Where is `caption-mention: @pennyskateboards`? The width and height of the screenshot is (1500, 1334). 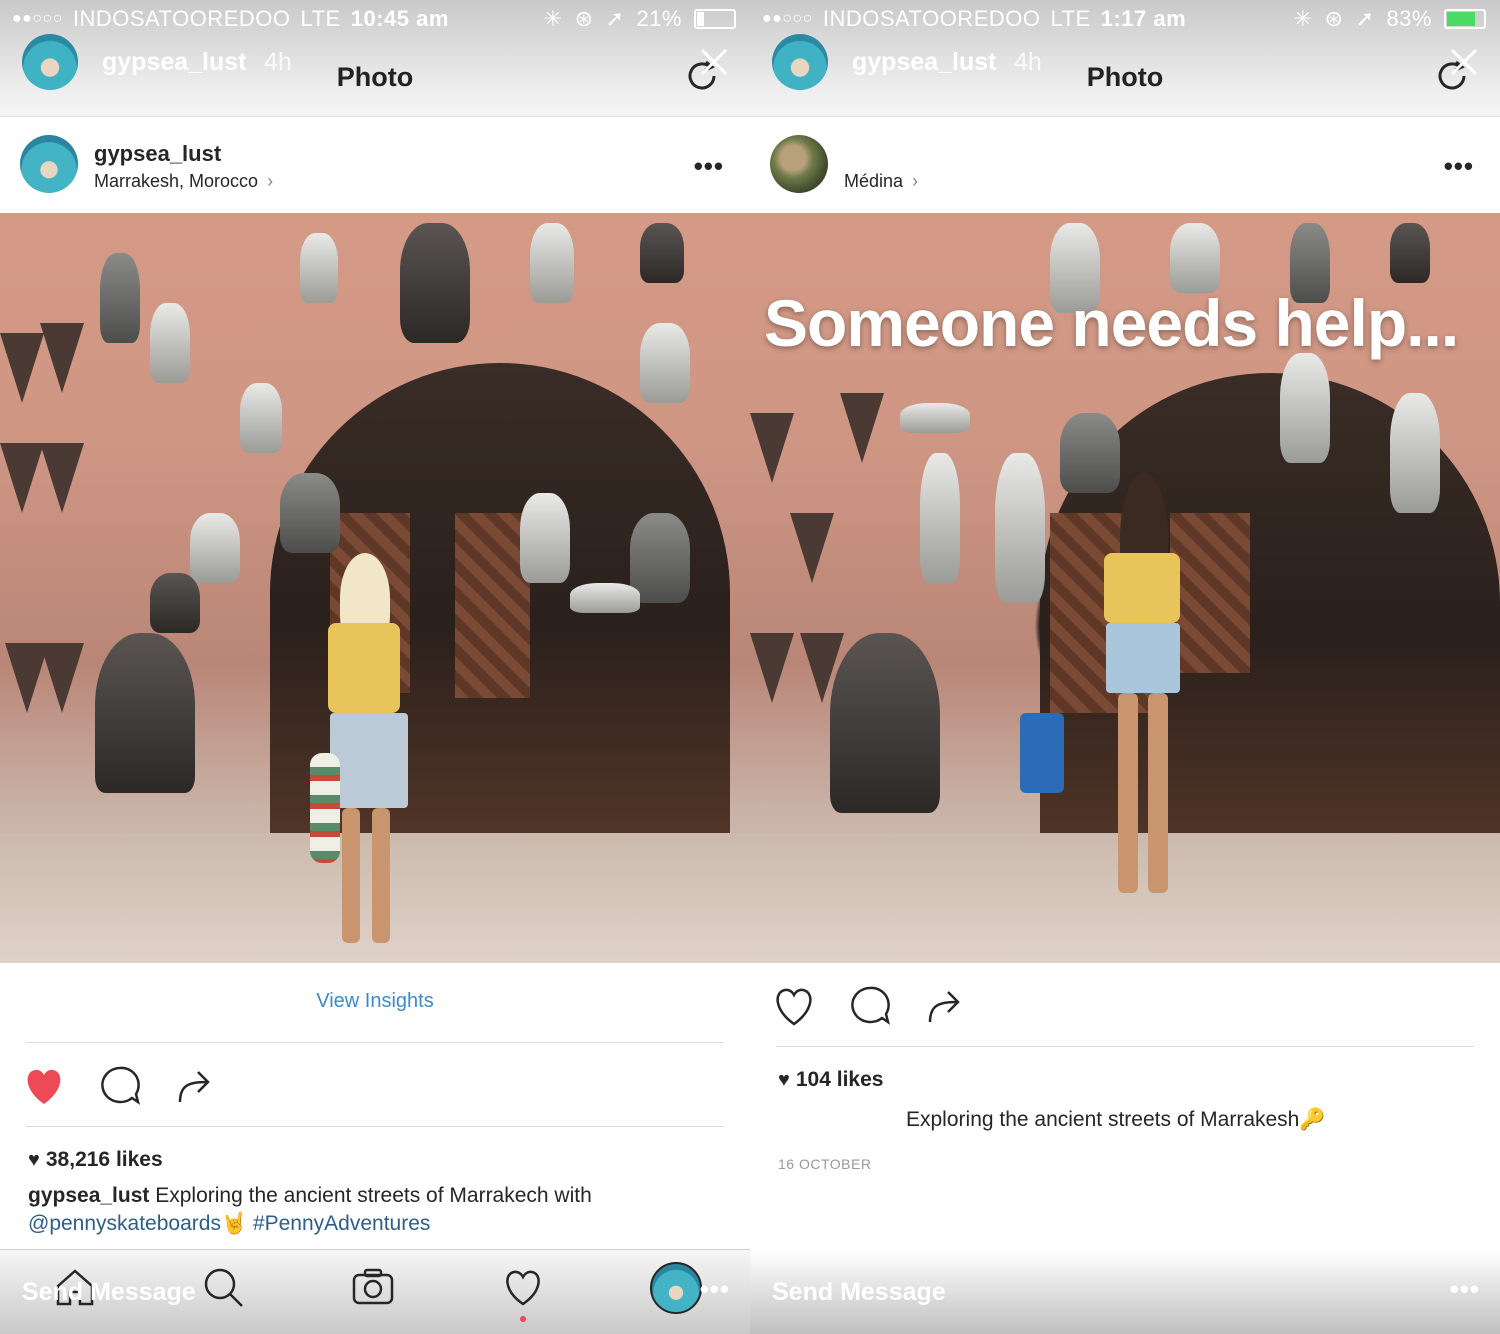 caption-mention: @pennyskateboards is located at coordinates (124, 1223).